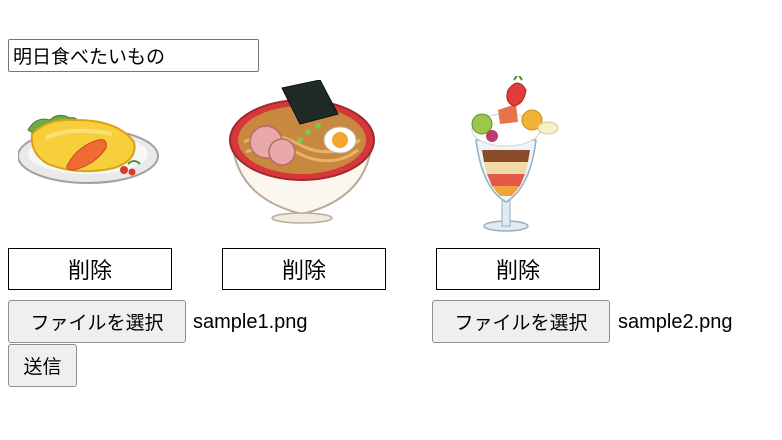  Describe the element at coordinates (521, 321) in the screenshot. I see `choose-file-button-2: ファイルを選択` at that location.